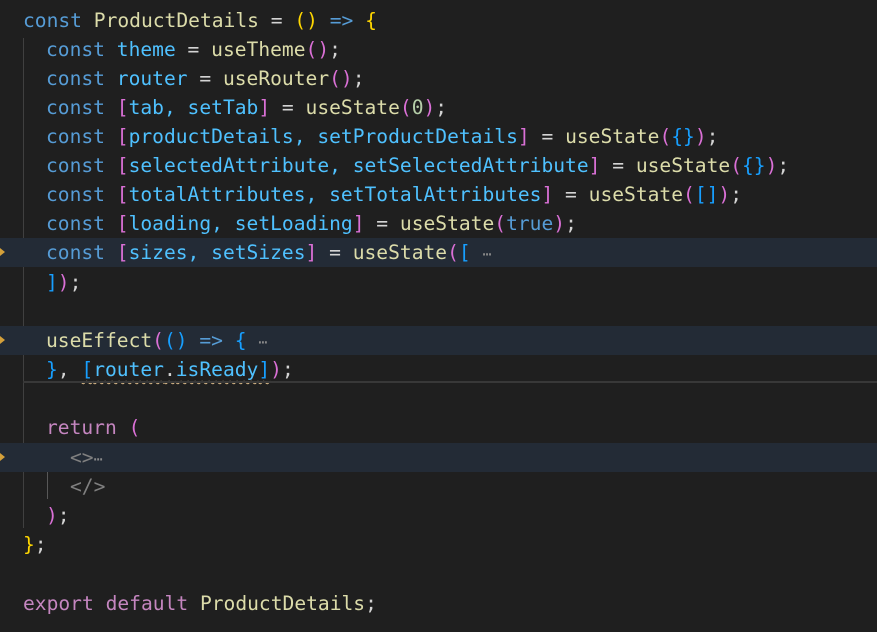 Image resolution: width=877 pixels, height=632 pixels. I want to click on current-line-border, so click(450, 382).